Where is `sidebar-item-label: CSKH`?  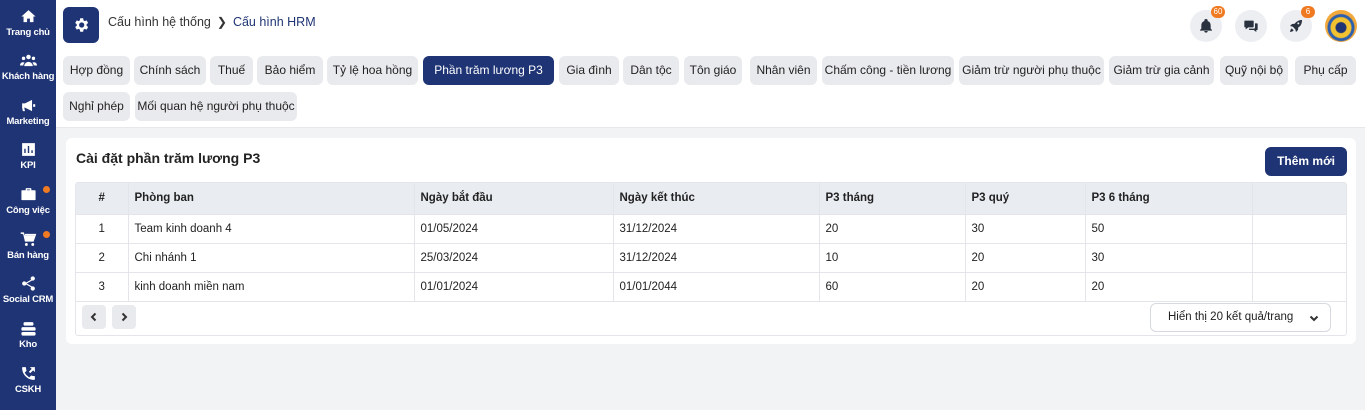 sidebar-item-label: CSKH is located at coordinates (28, 389).